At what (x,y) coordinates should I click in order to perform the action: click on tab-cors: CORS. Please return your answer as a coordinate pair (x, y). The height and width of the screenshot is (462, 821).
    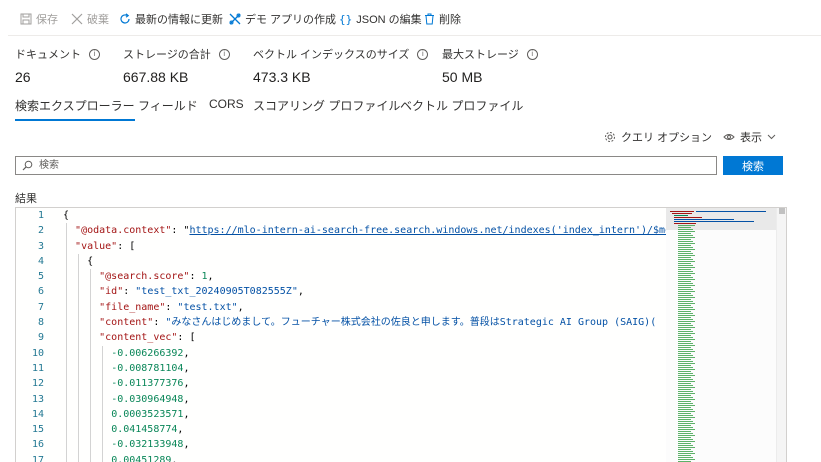
    Looking at the image, I should click on (226, 108).